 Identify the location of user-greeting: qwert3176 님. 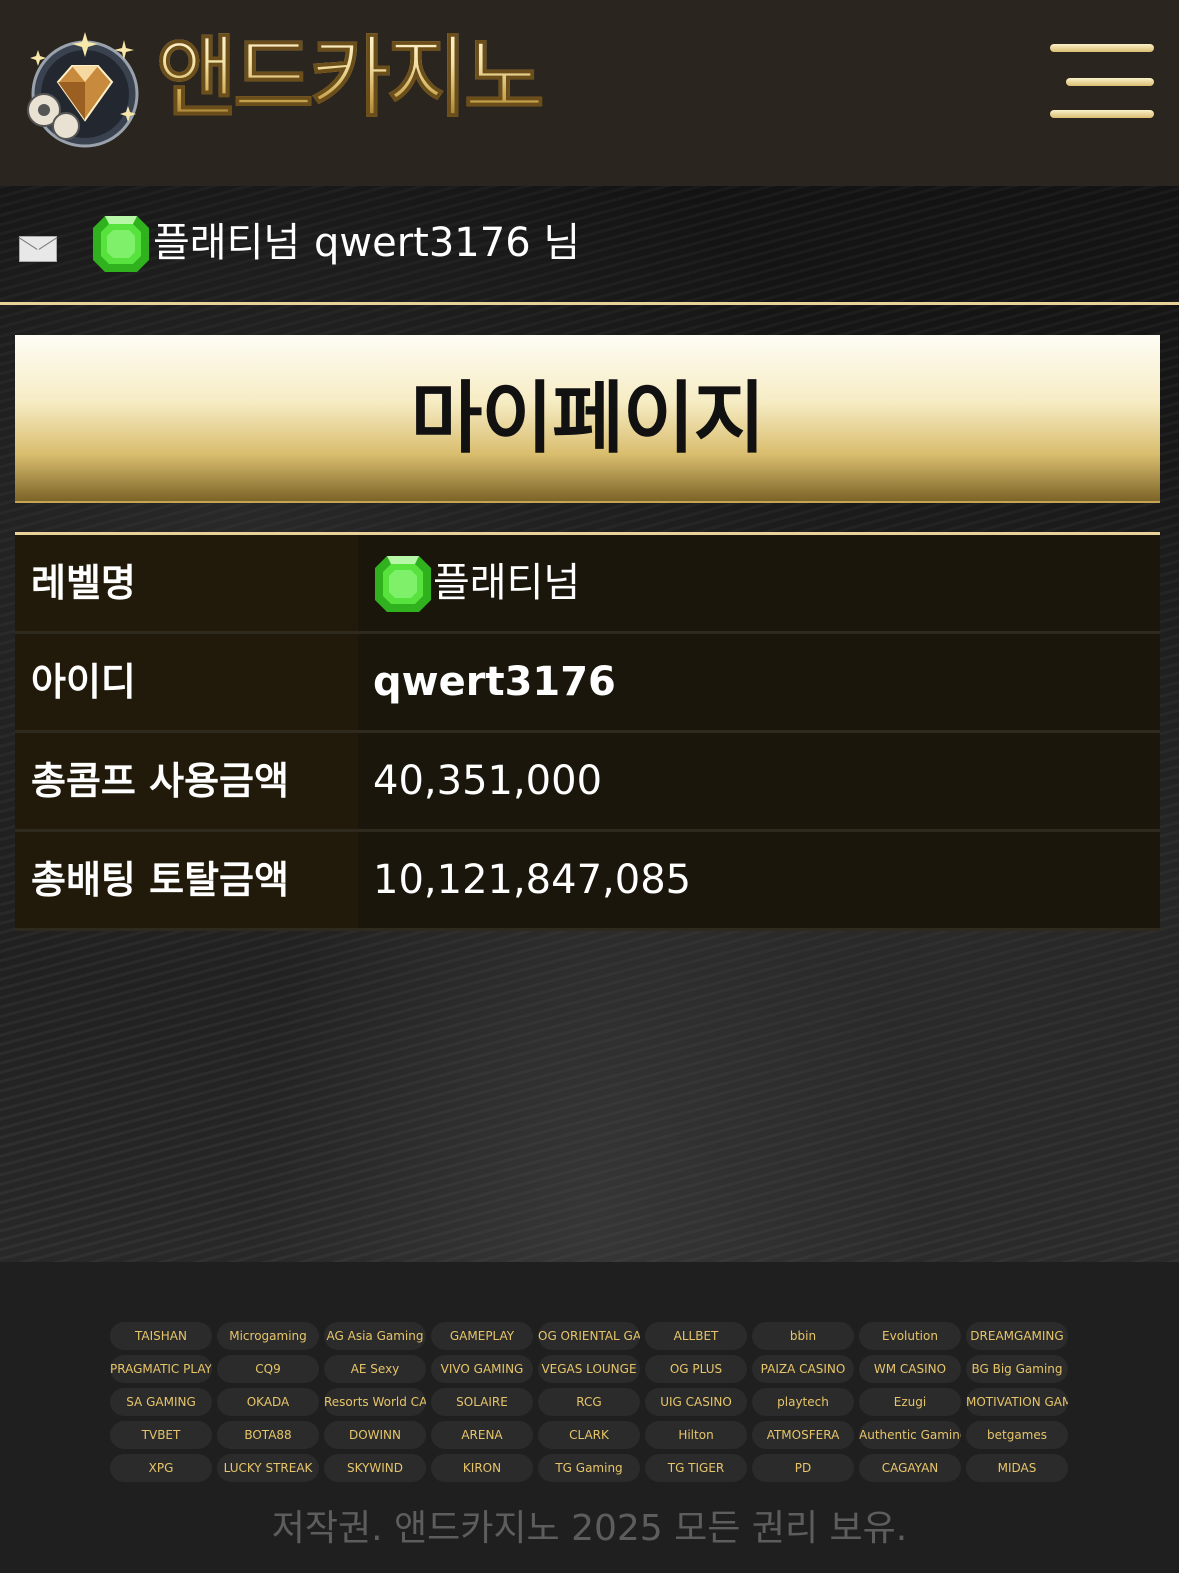
(447, 243).